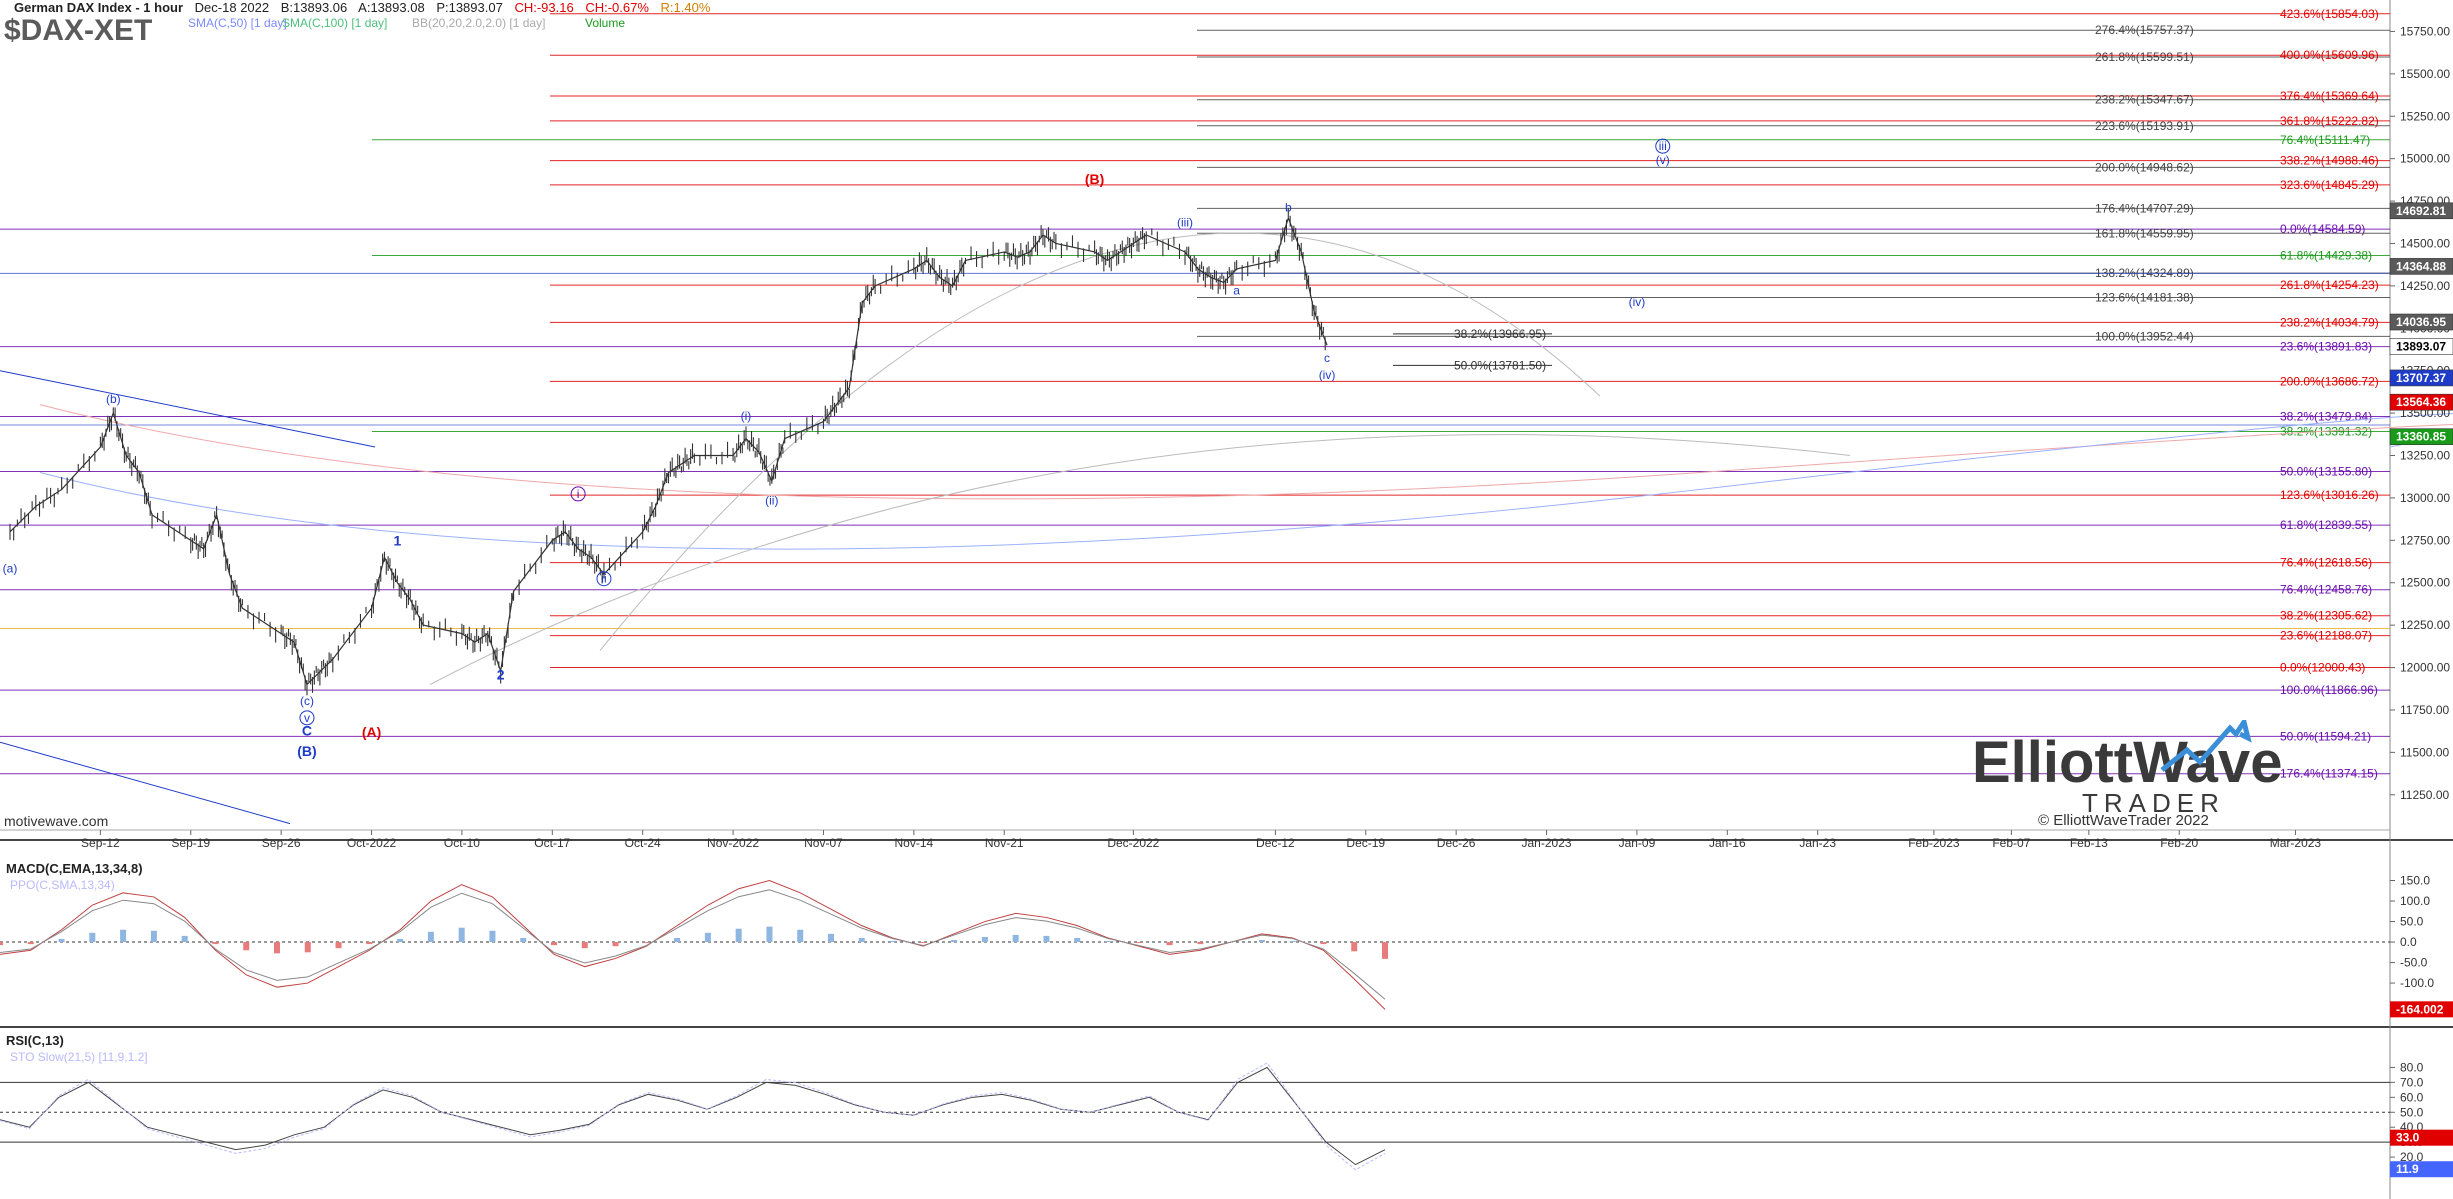 The image size is (2453, 1199). What do you see at coordinates (2407, 1169) in the screenshot?
I see `sto-value-tag-label: 11.9` at bounding box center [2407, 1169].